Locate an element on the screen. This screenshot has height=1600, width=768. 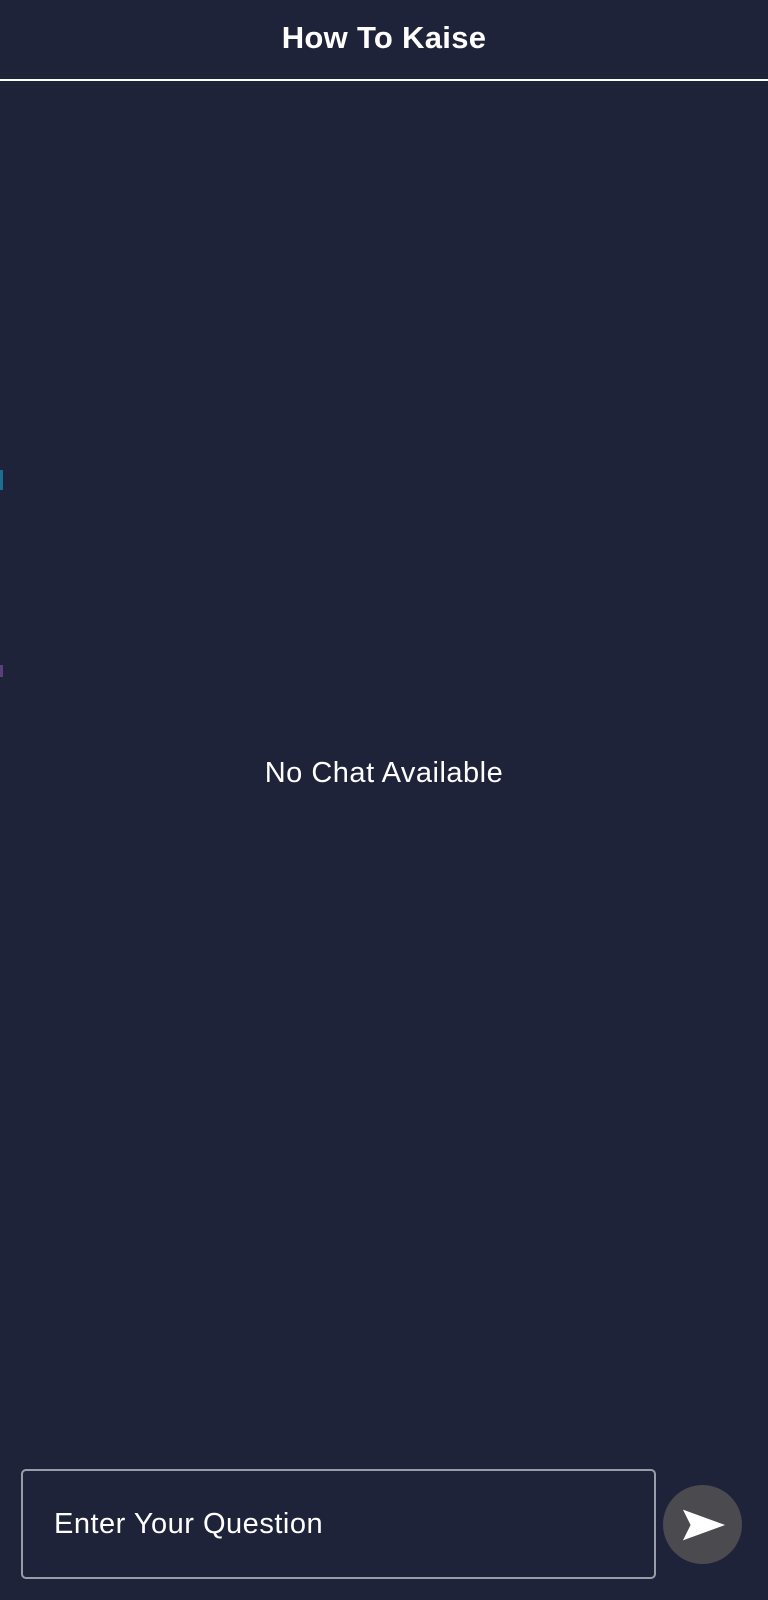
app-header: How To Kaise is located at coordinates (384, 40).